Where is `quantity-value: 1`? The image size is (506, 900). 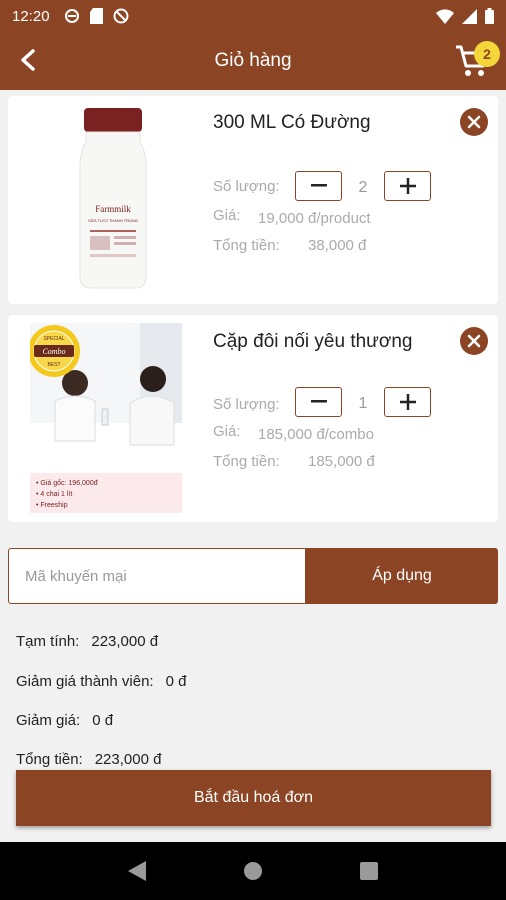 quantity-value: 1 is located at coordinates (363, 403).